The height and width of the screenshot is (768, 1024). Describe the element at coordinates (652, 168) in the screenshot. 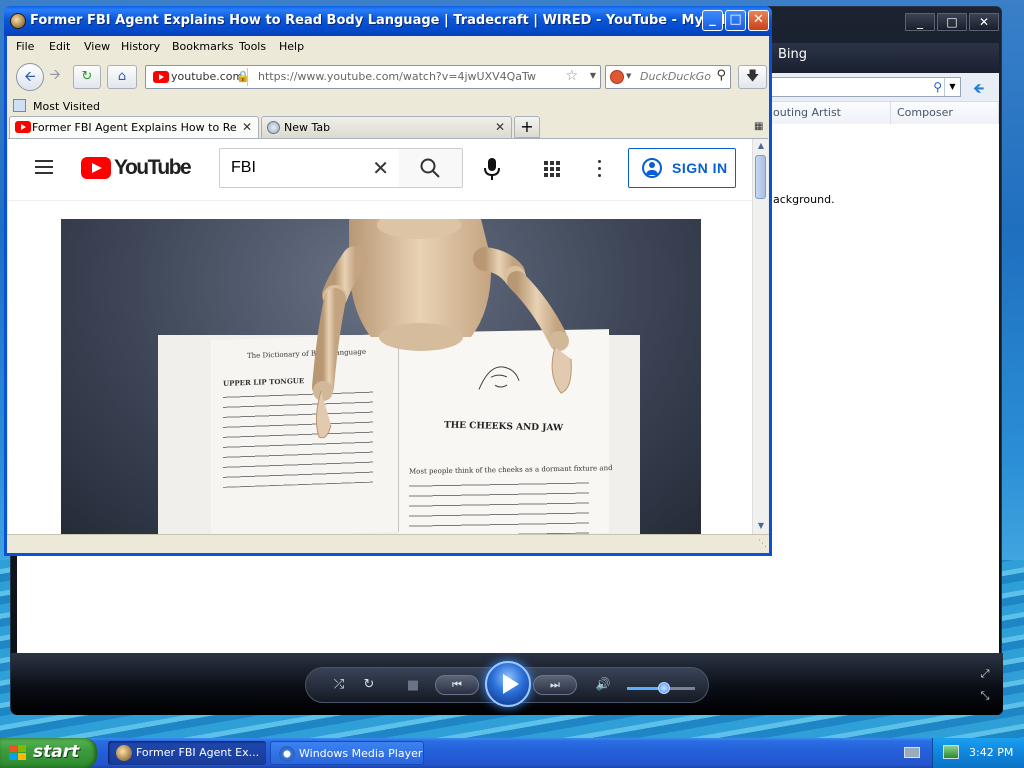

I see `account-icon` at that location.